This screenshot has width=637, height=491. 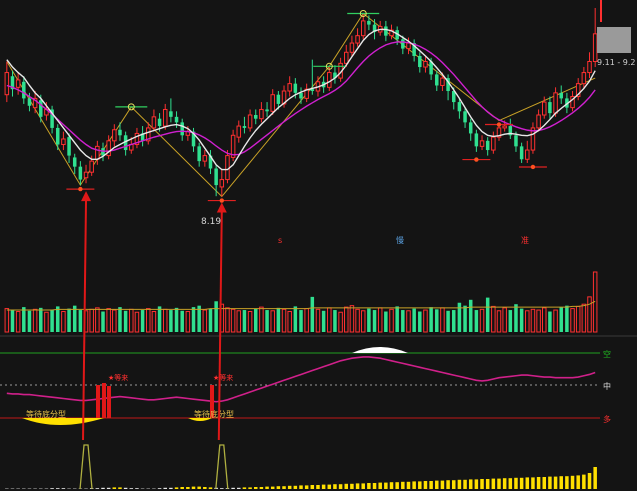 What do you see at coordinates (607, 354) in the screenshot?
I see `osc-rule-label-top: 空` at bounding box center [607, 354].